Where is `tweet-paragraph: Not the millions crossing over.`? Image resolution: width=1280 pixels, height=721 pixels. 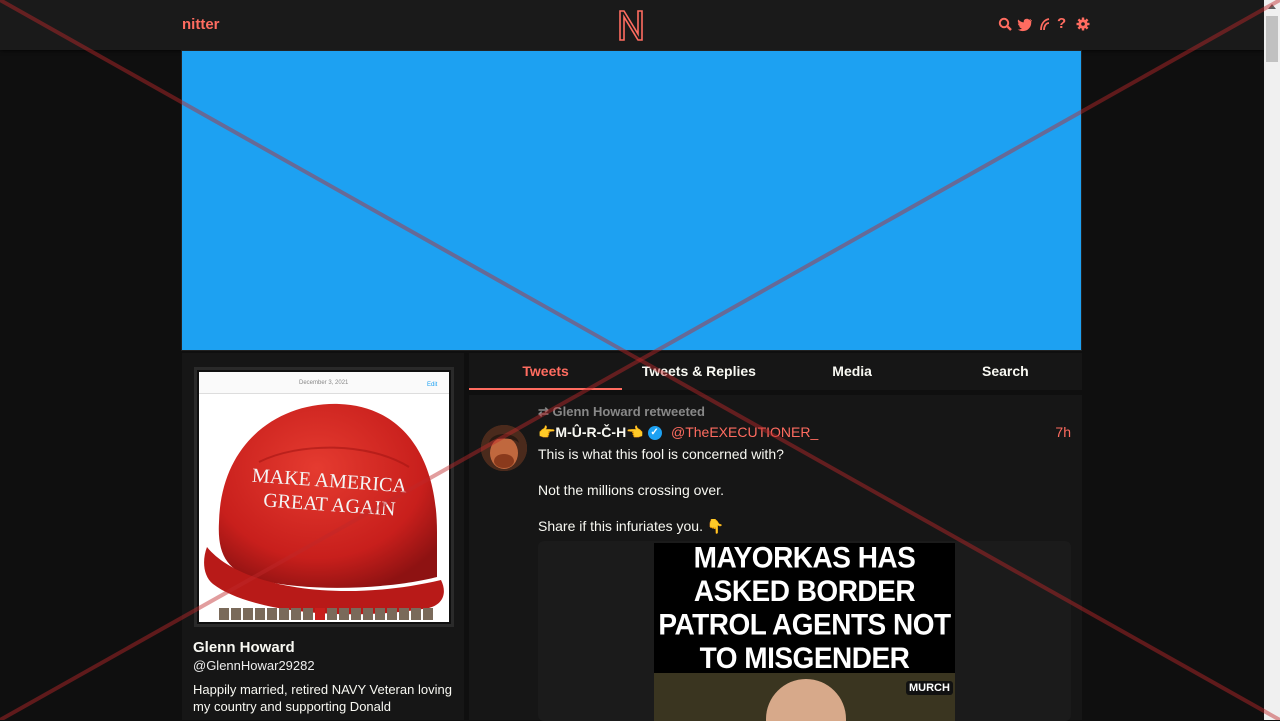 tweet-paragraph: Not the millions crossing over. is located at coordinates (631, 490).